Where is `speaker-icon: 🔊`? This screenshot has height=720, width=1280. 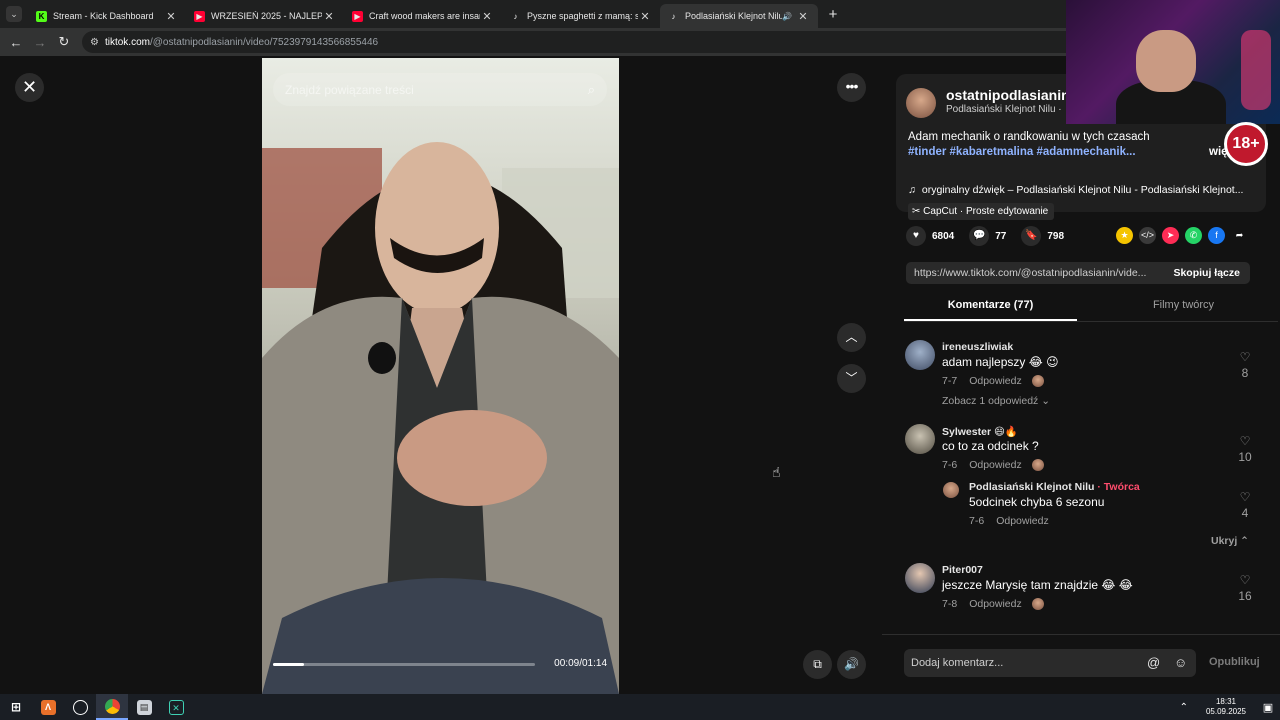 speaker-icon: 🔊 is located at coordinates (787, 16).